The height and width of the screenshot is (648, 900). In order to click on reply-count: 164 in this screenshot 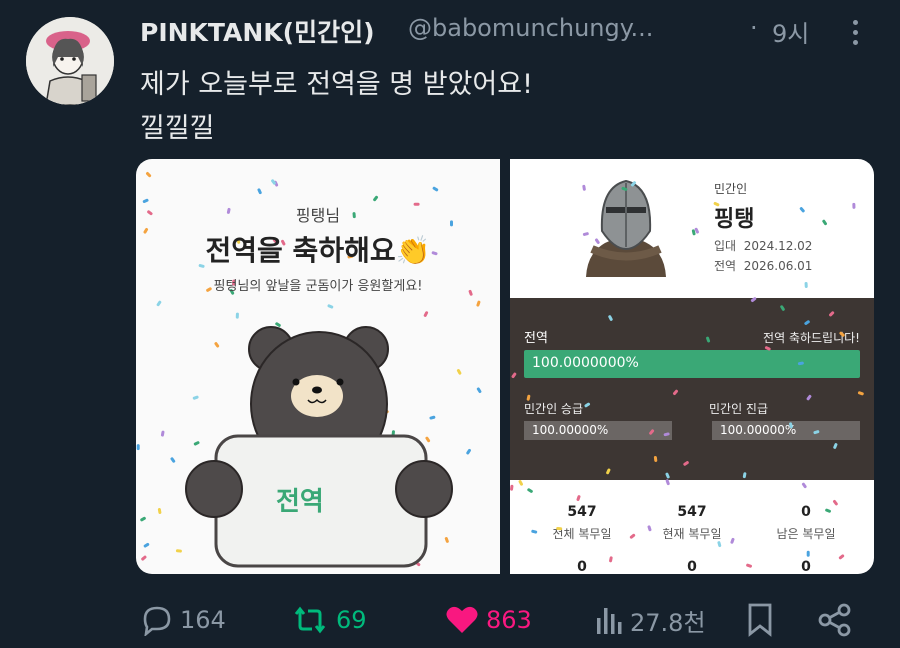, I will do `click(203, 620)`.